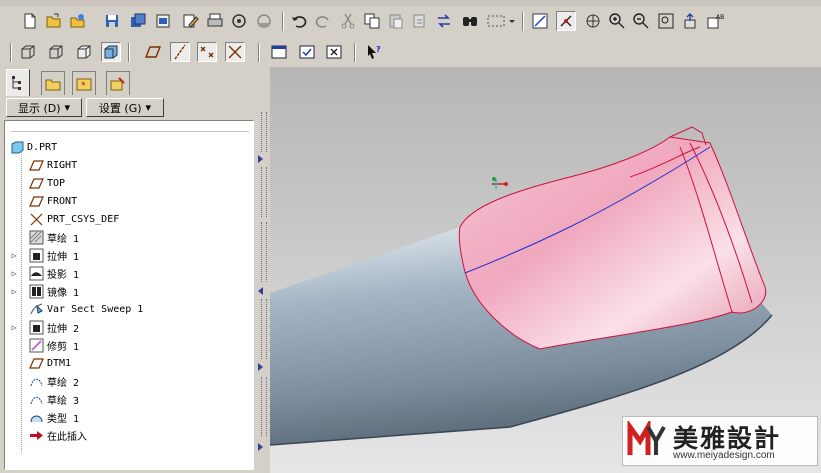 This screenshot has height=473, width=821. I want to click on datum-planes-icon, so click(153, 52).